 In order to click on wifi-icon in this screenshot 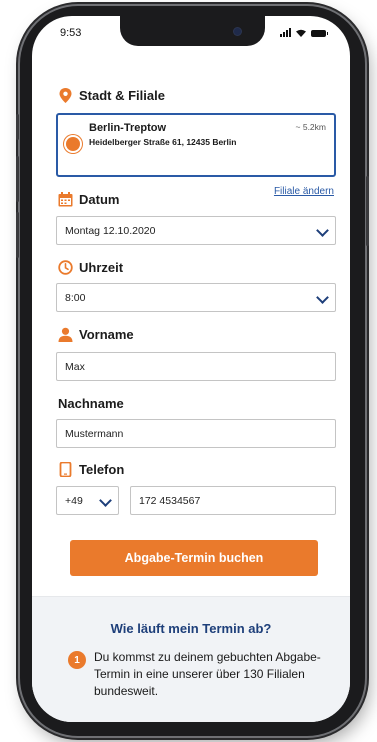, I will do `click(301, 33)`.